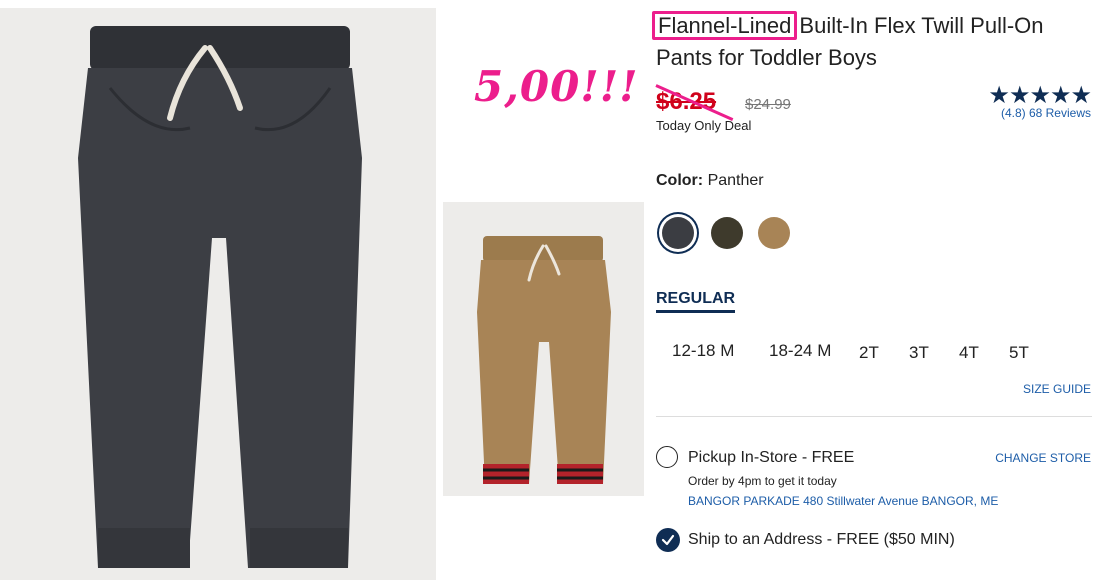 This screenshot has height=582, width=1101. I want to click on reviews-link: (4.8) 68 Reviews, so click(1046, 113).